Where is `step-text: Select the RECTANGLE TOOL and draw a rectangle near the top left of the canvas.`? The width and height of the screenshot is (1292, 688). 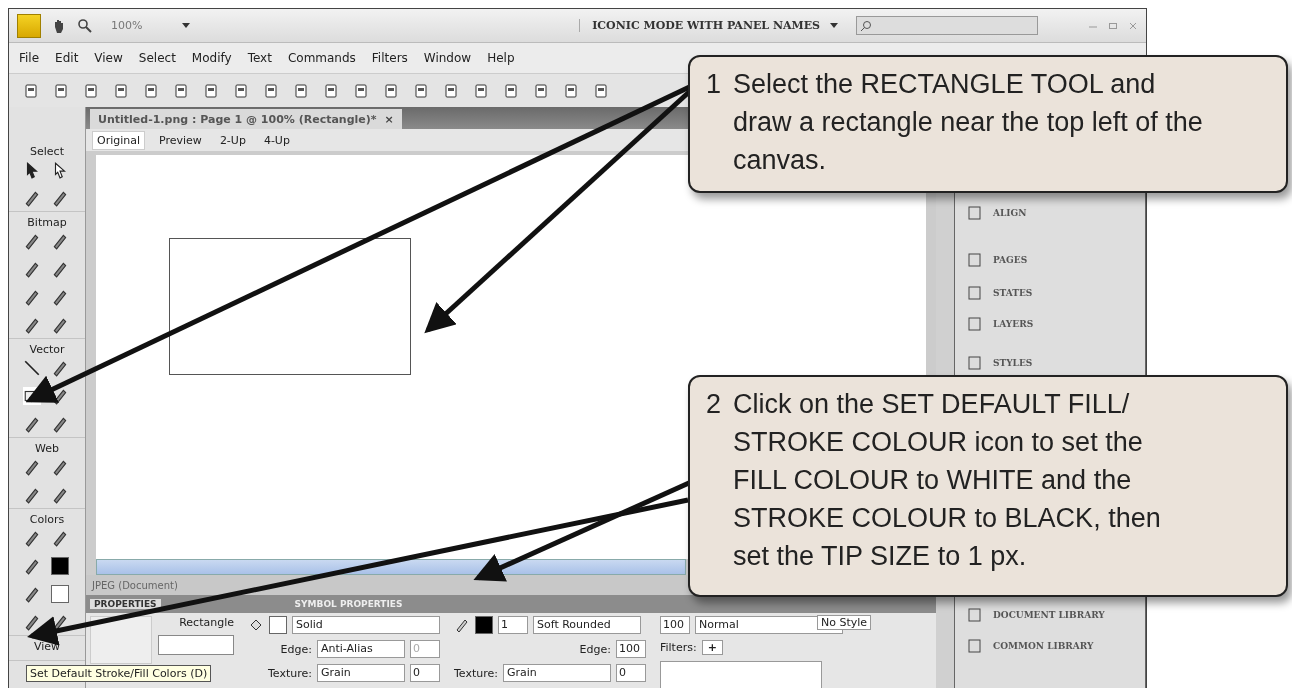 step-text: Select the RECTANGLE TOOL and draw a rectangle near the top left of the canvas. is located at coordinates (968, 122).